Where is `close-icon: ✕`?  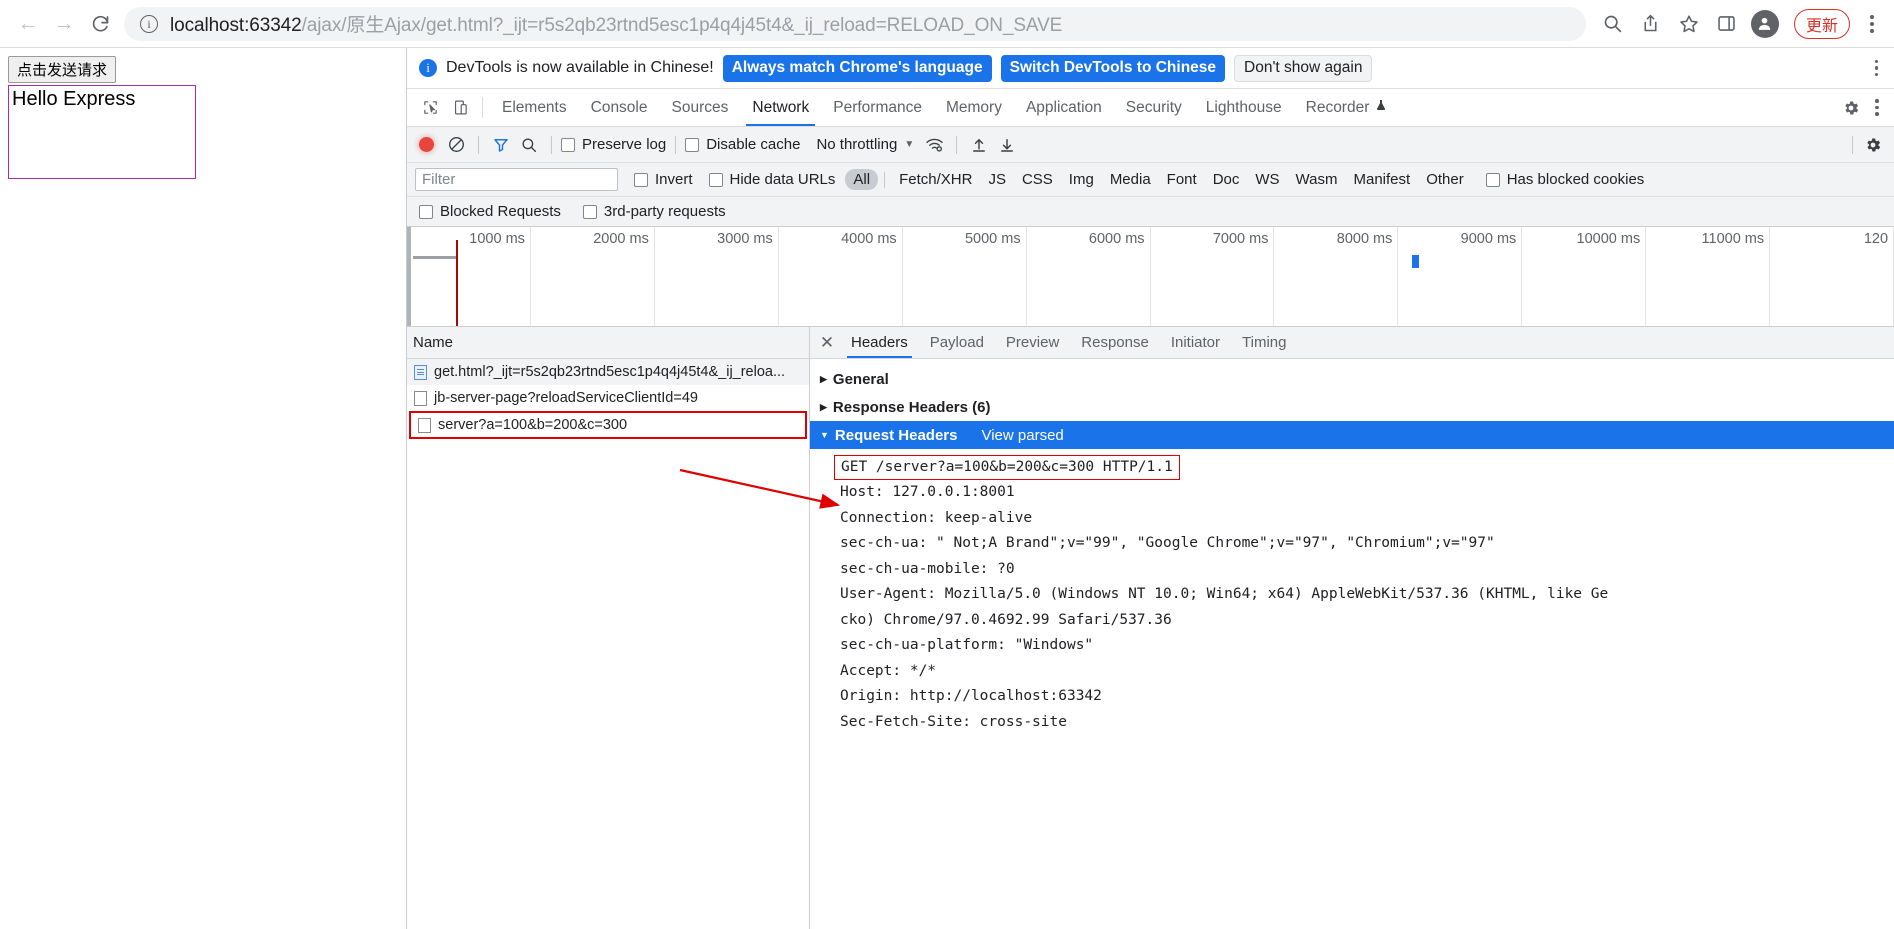 close-icon: ✕ is located at coordinates (827, 342).